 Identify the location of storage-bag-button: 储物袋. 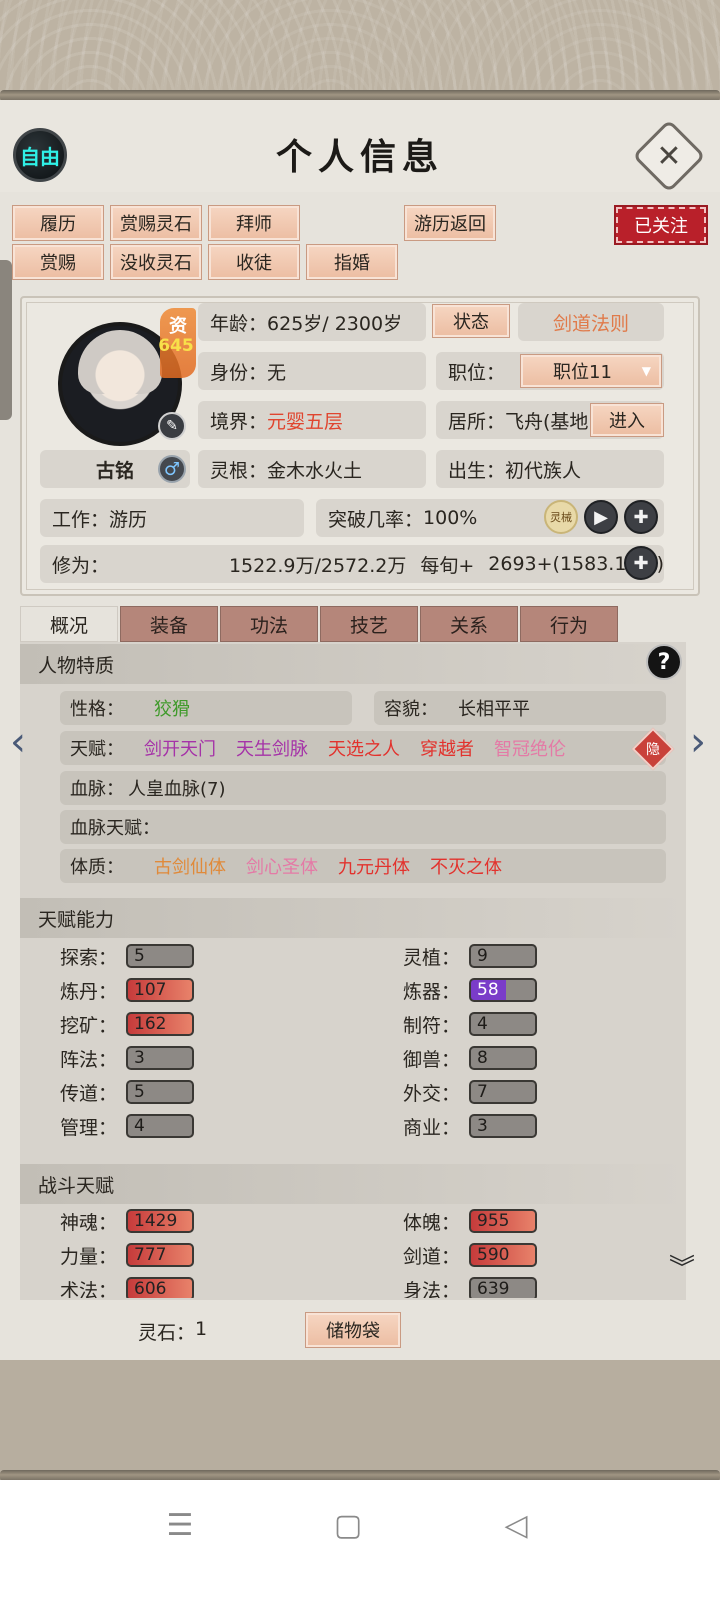
(353, 1330).